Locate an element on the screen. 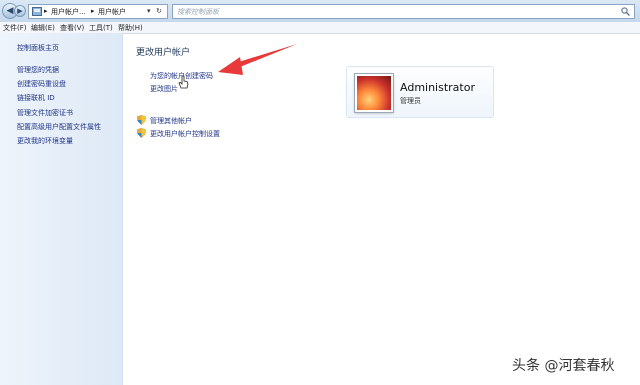  breadcrumb: ▸ 用户帐户... ▸ 用户帐户 ▾ ↻ is located at coordinates (98, 11).